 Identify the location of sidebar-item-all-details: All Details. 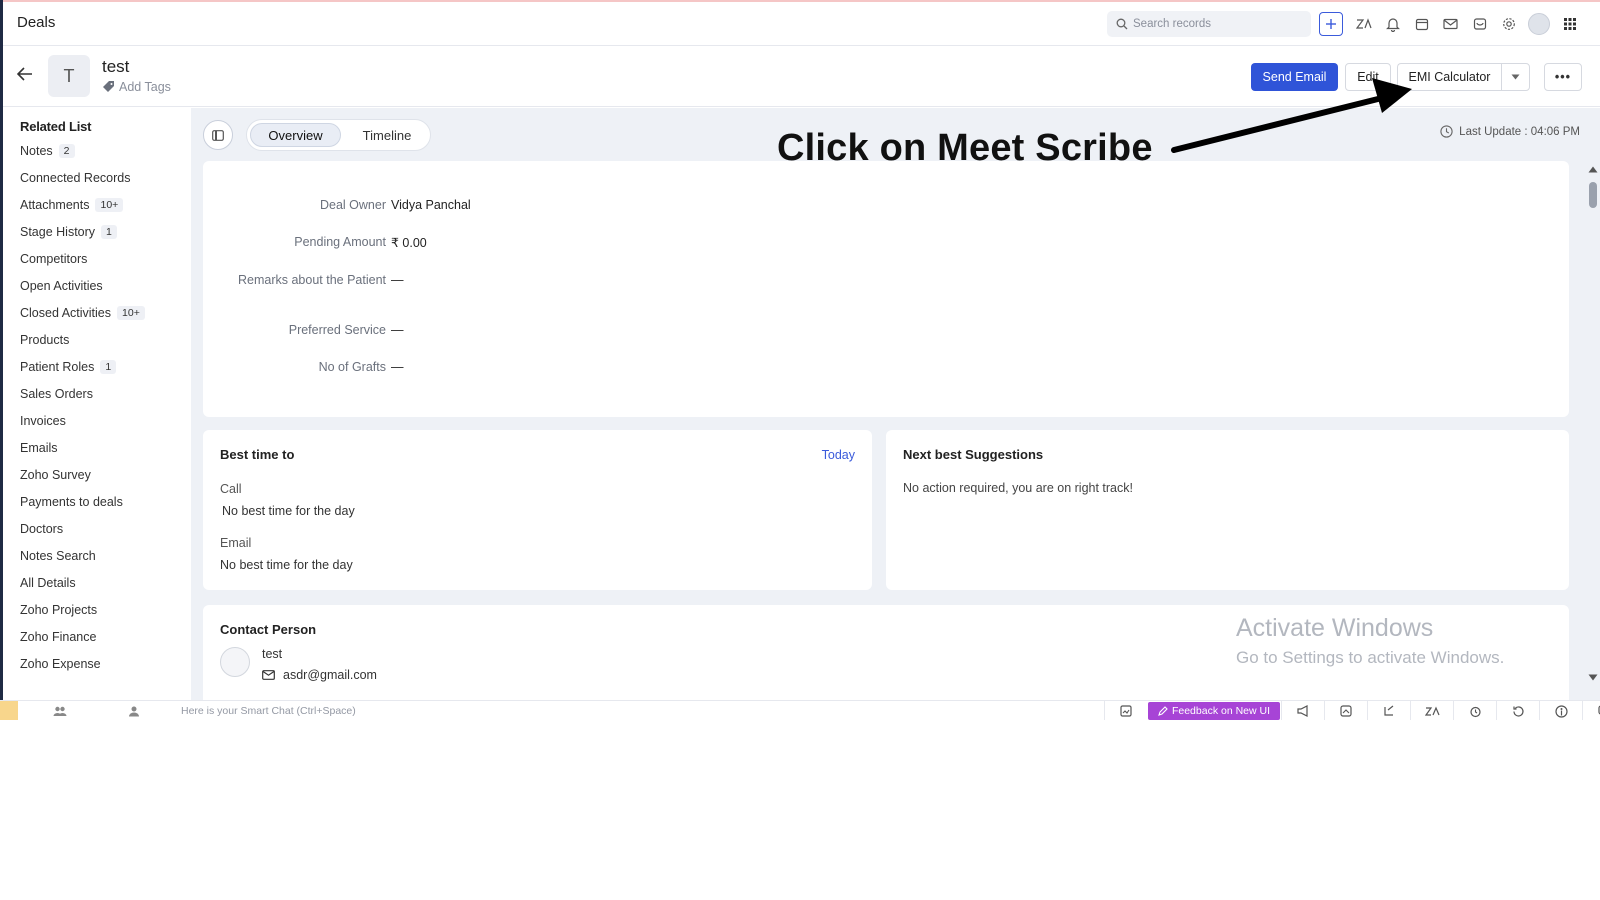
(48, 583).